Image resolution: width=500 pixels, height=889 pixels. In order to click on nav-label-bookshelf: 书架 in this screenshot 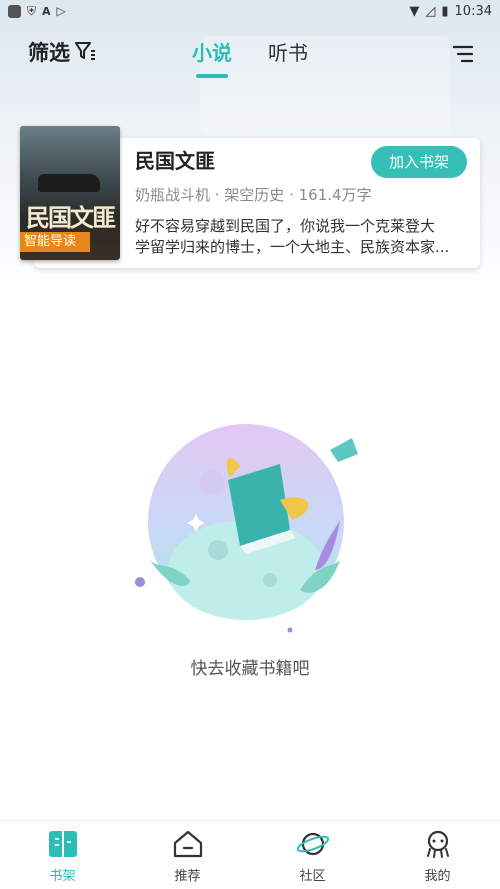, I will do `click(62, 876)`.